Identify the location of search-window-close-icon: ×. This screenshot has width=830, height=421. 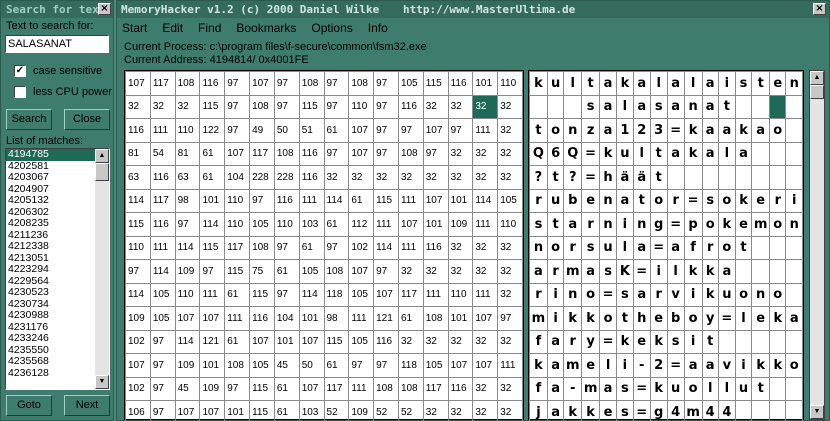
(104, 9).